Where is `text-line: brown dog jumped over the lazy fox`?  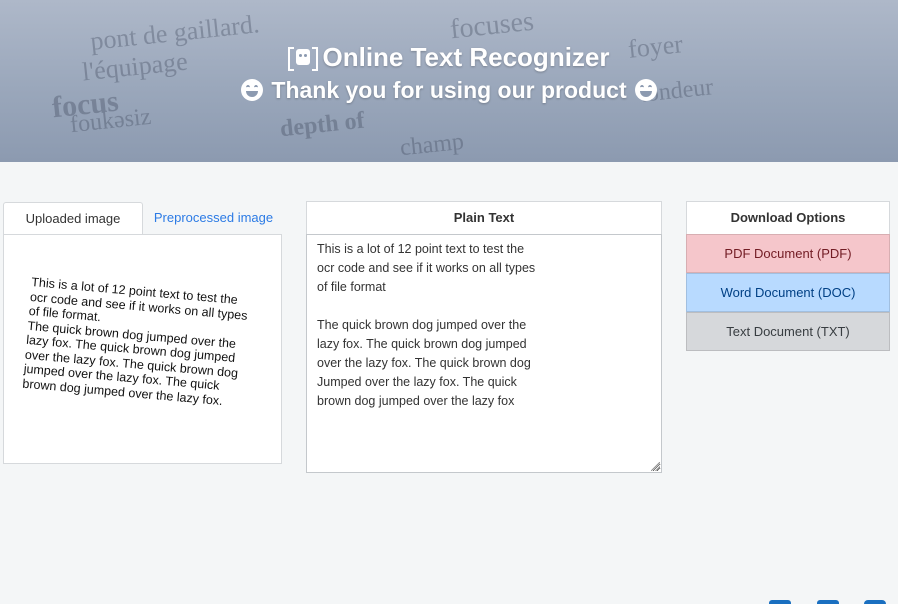
text-line: brown dog jumped over the lazy fox is located at coordinates (416, 401).